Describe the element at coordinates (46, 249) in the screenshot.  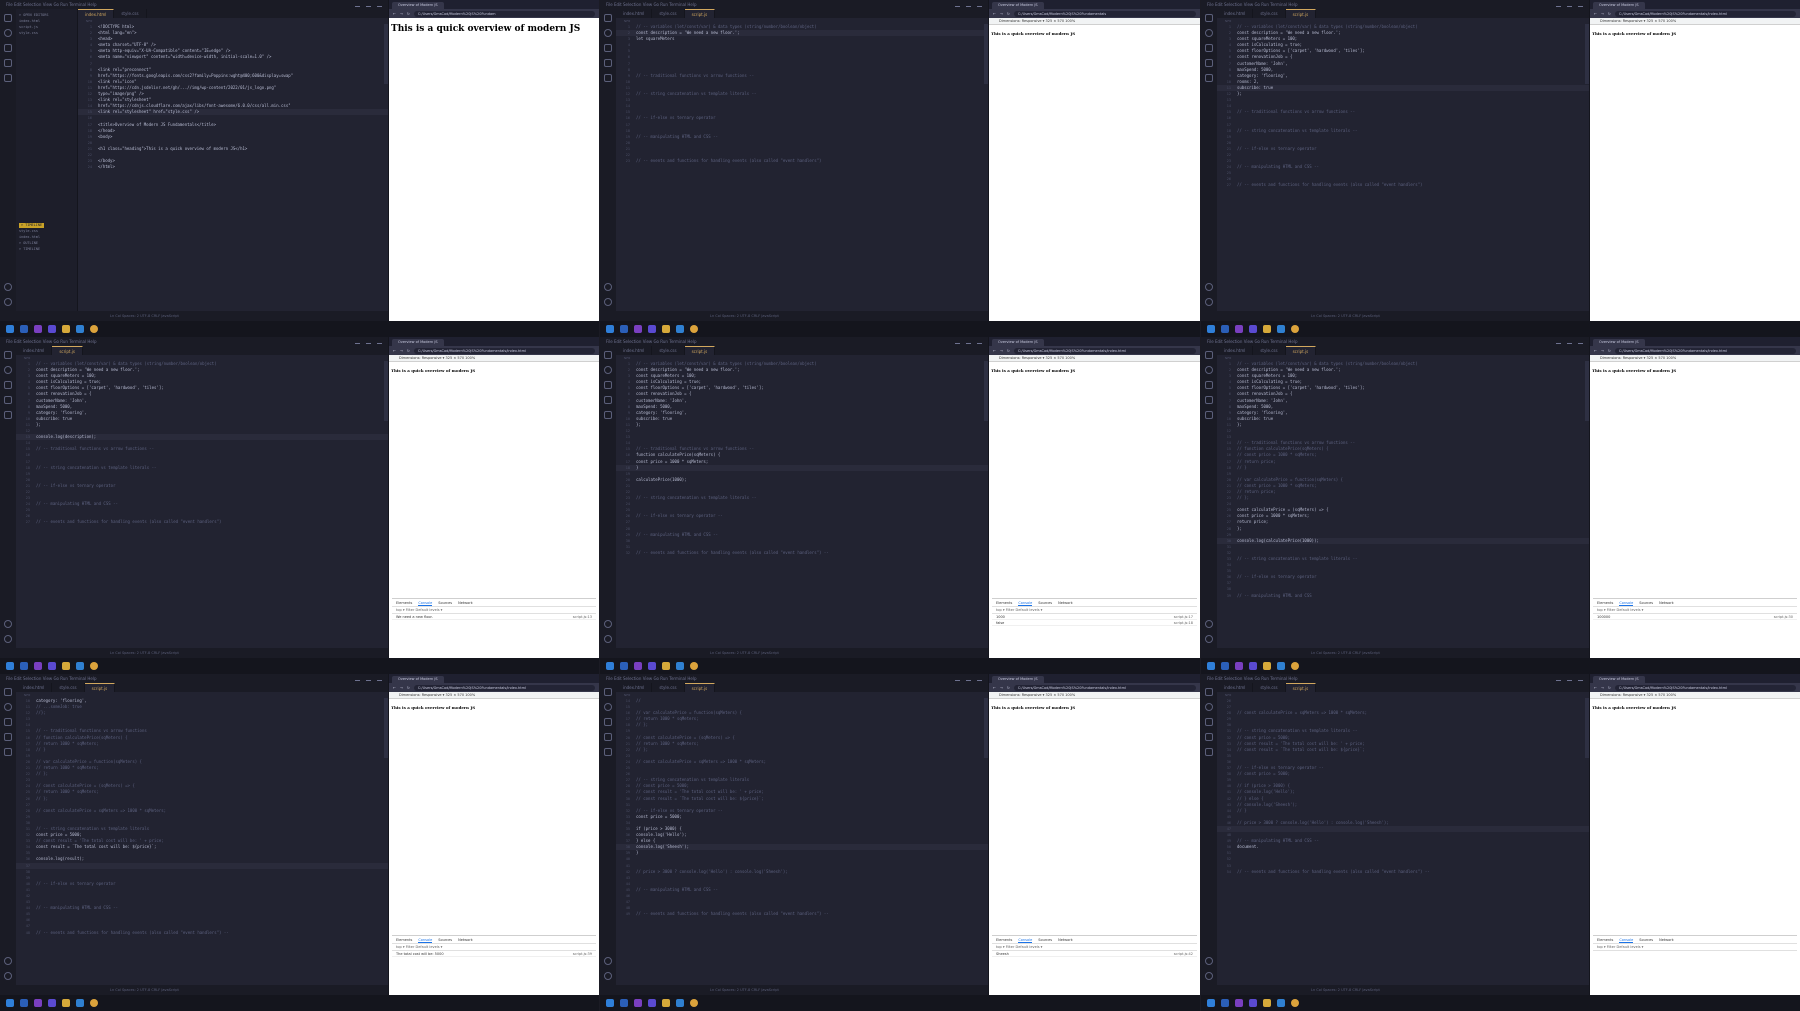
I see `sidebar-item: > TIMELINE` at that location.